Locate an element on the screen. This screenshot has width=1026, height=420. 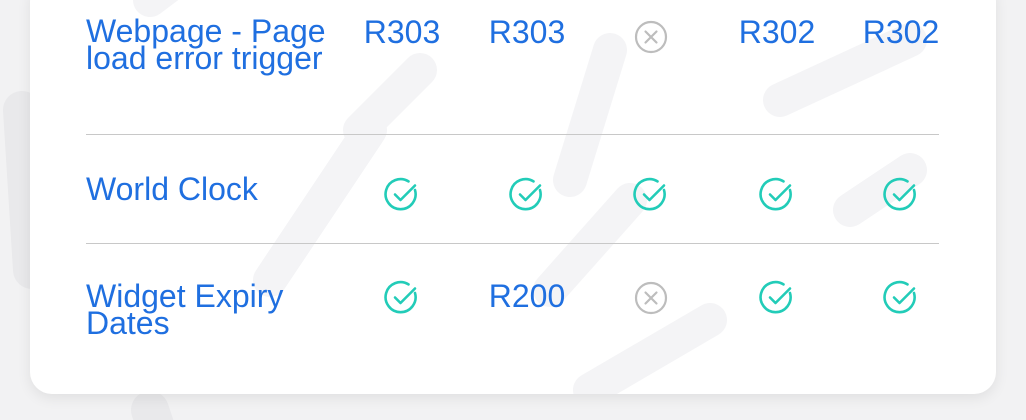
feature-label: Webpage - Page load error trigger is located at coordinates (206, 44).